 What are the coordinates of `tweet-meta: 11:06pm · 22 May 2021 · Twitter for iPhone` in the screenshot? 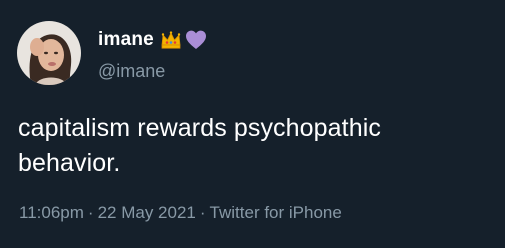 It's located at (180, 213).